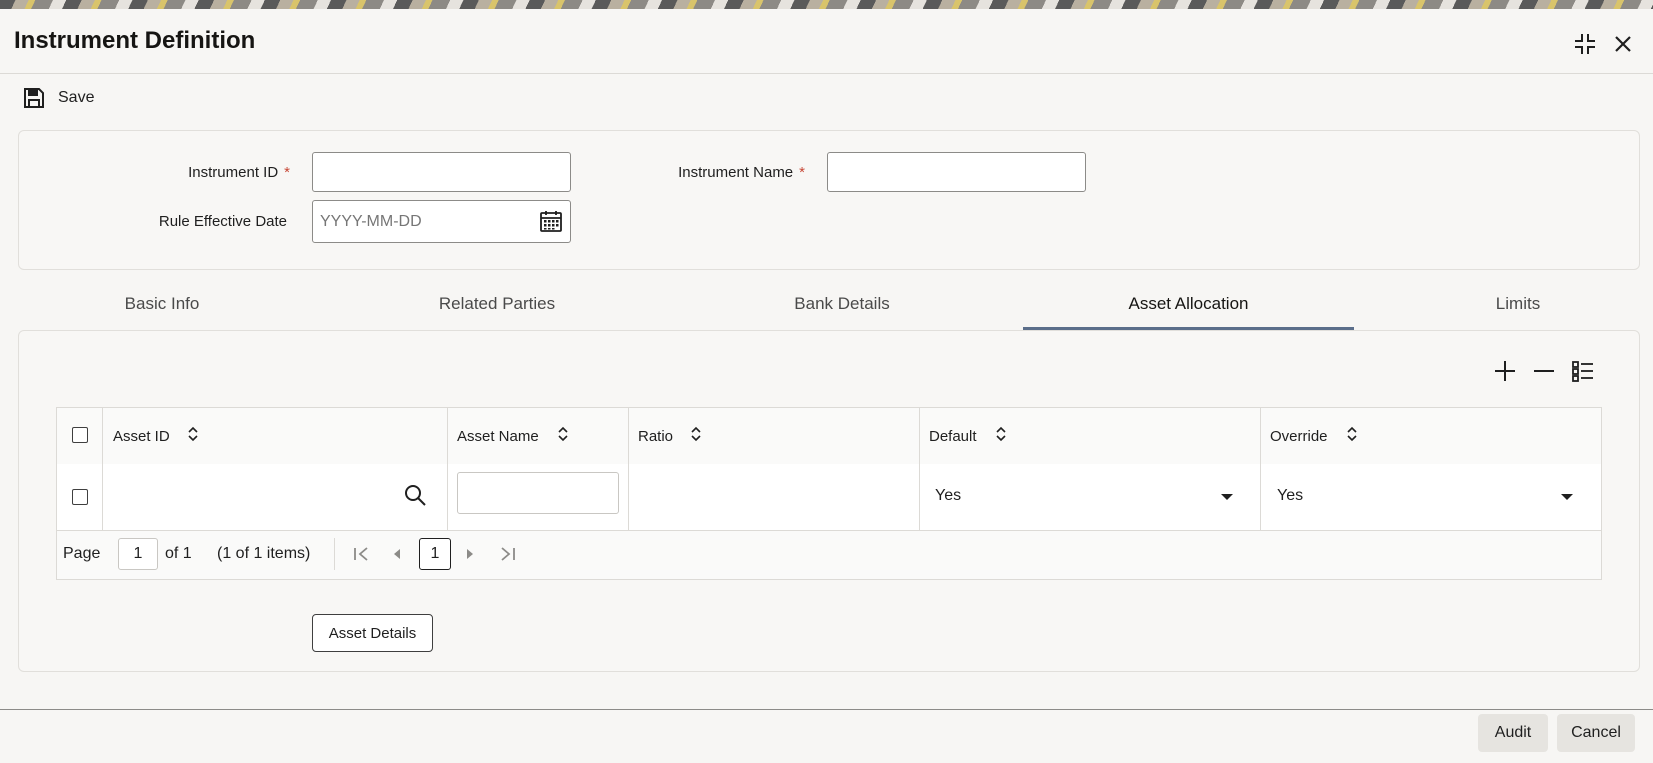 This screenshot has width=1653, height=763. Describe the element at coordinates (538, 436) in the screenshot. I see `column-asset-name: Asset Name` at that location.